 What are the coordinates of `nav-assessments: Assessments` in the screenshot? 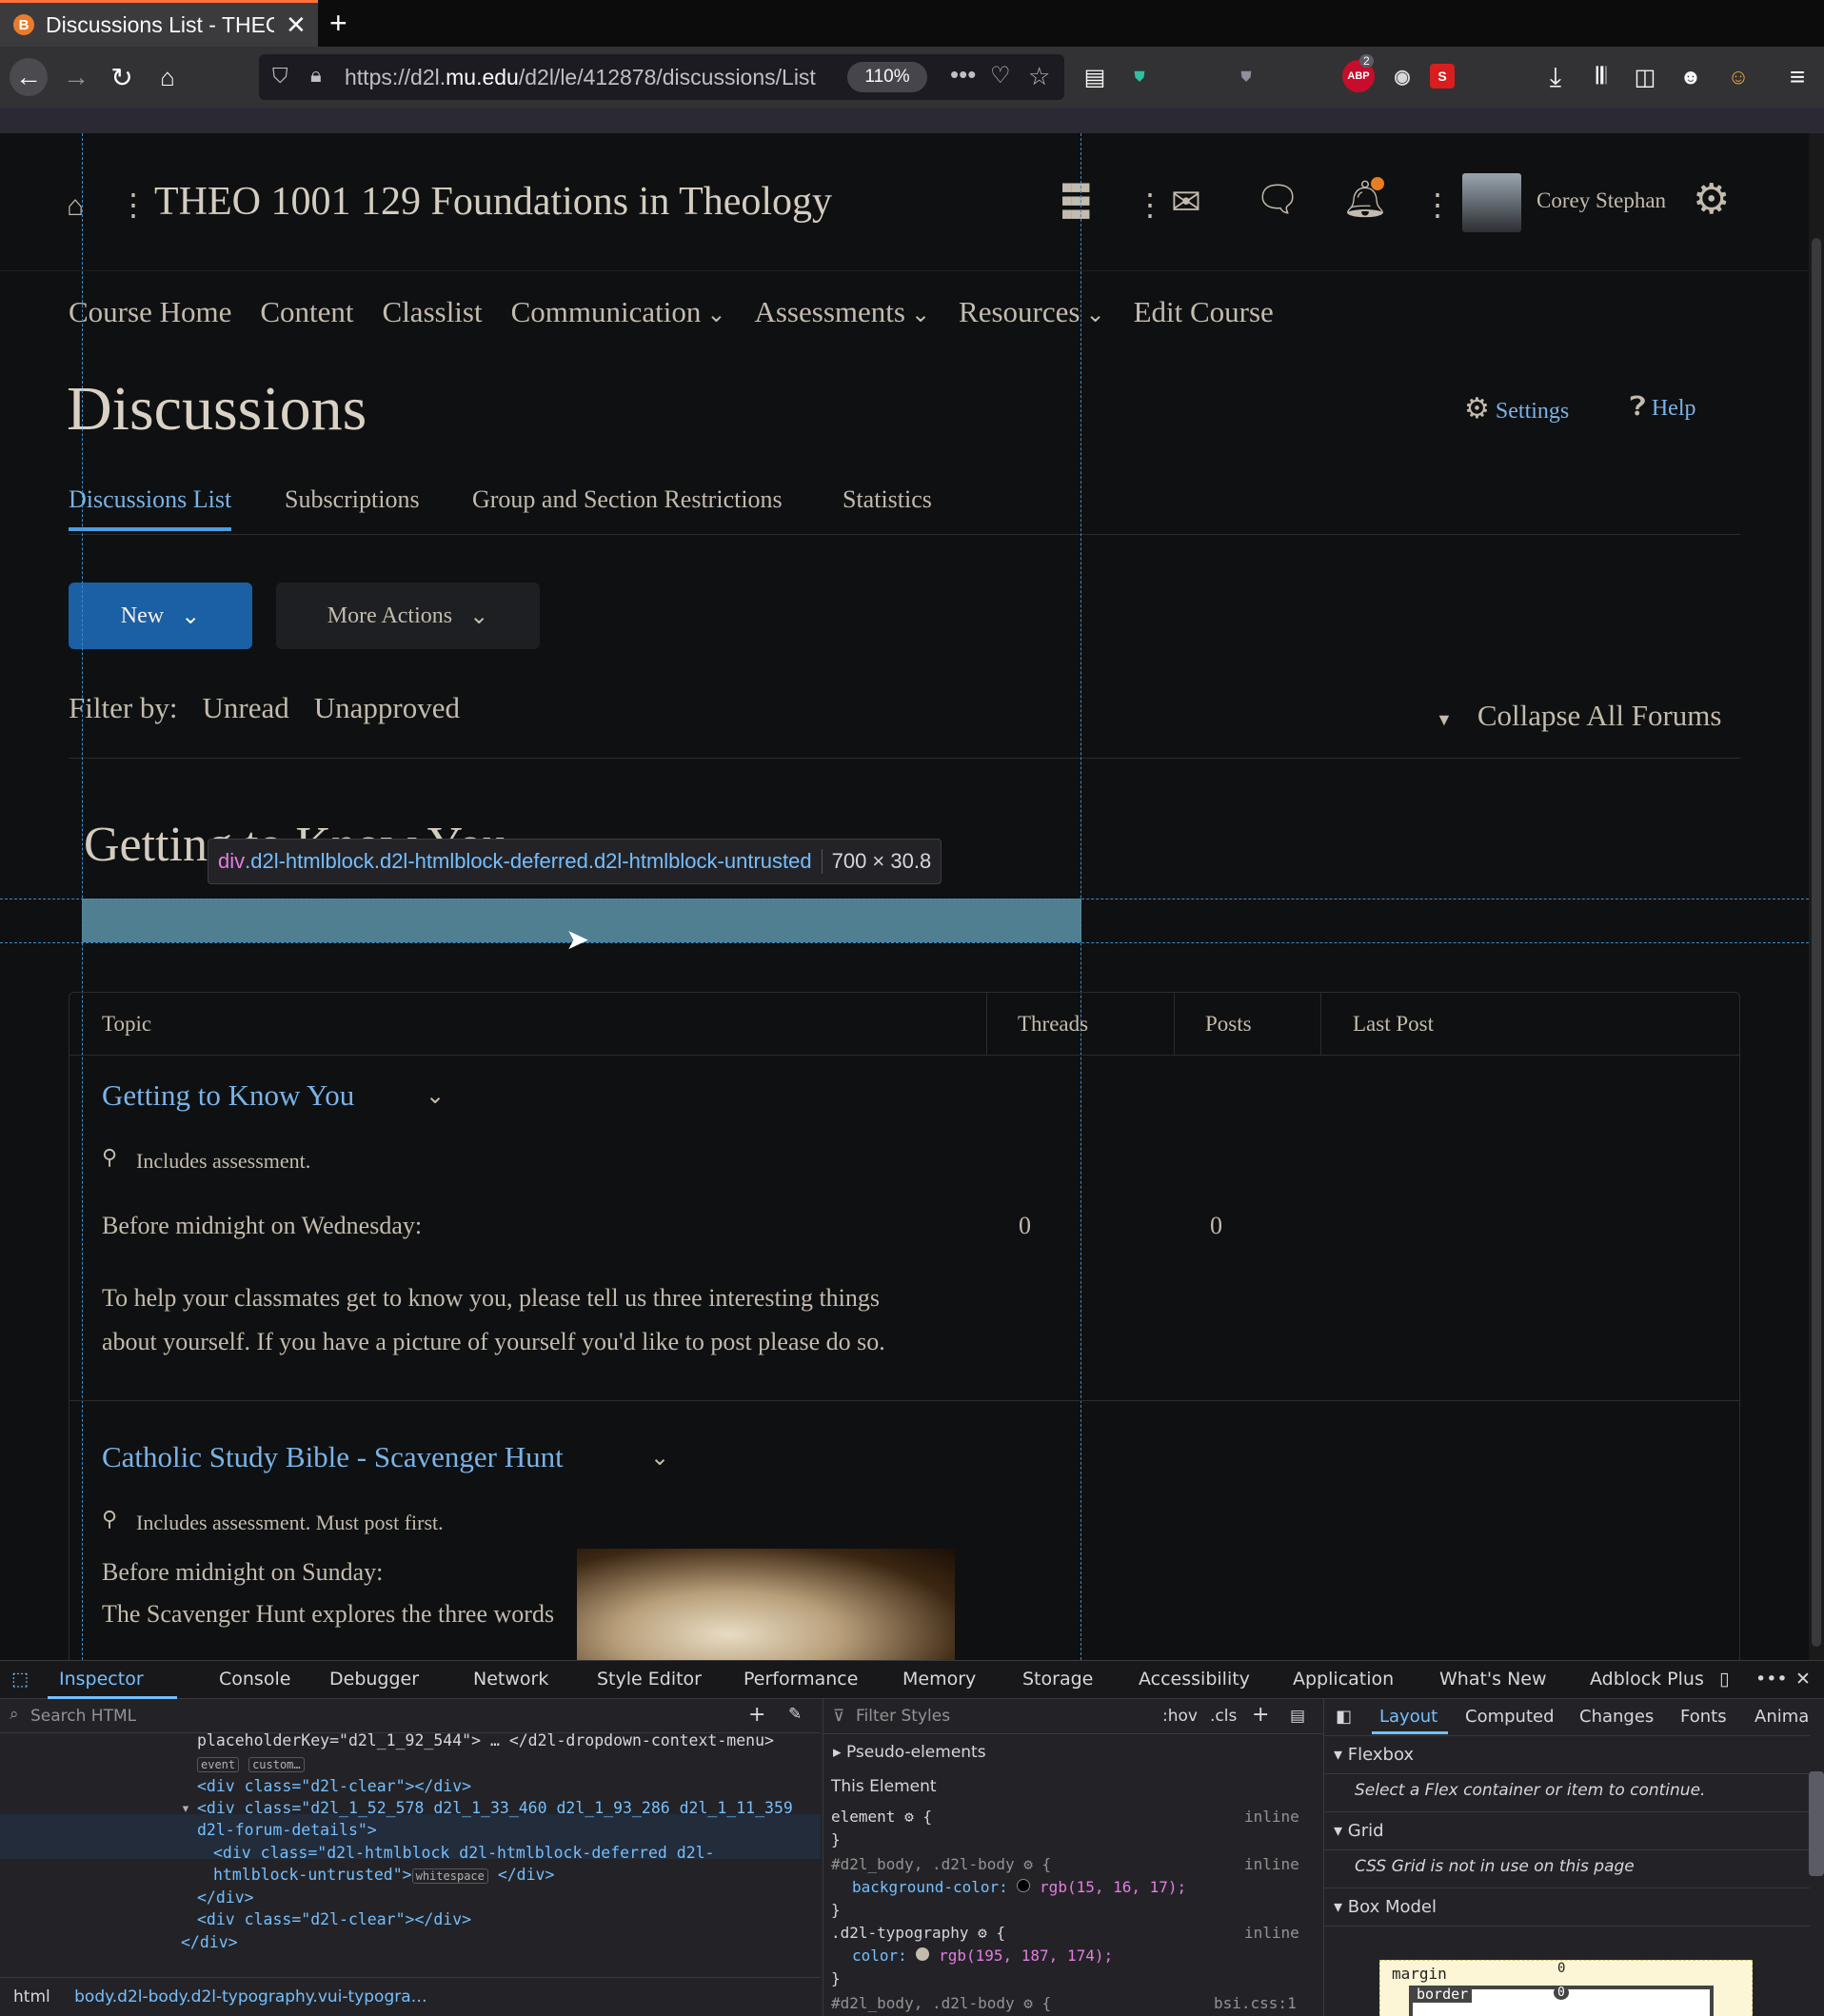 It's located at (842, 312).